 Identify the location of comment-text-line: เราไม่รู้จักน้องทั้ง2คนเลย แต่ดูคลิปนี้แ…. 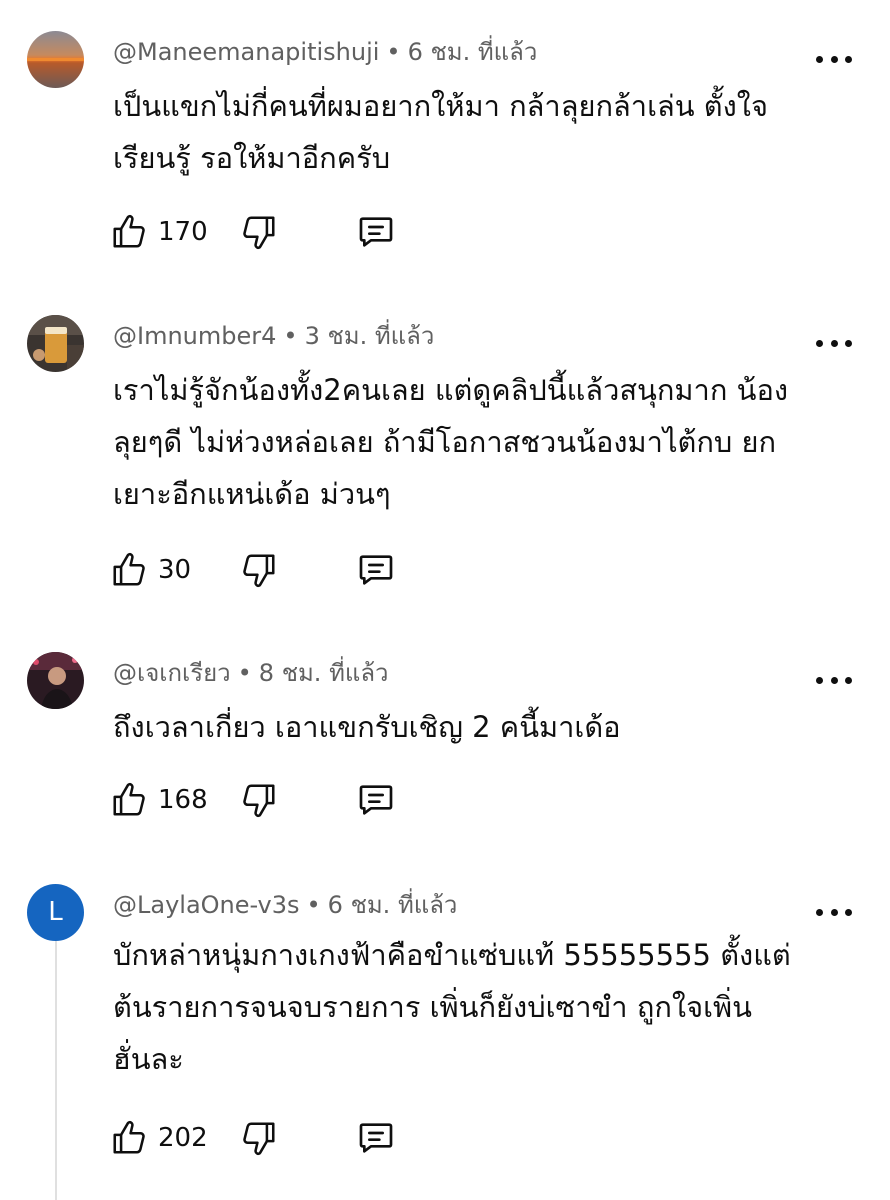
(451, 390).